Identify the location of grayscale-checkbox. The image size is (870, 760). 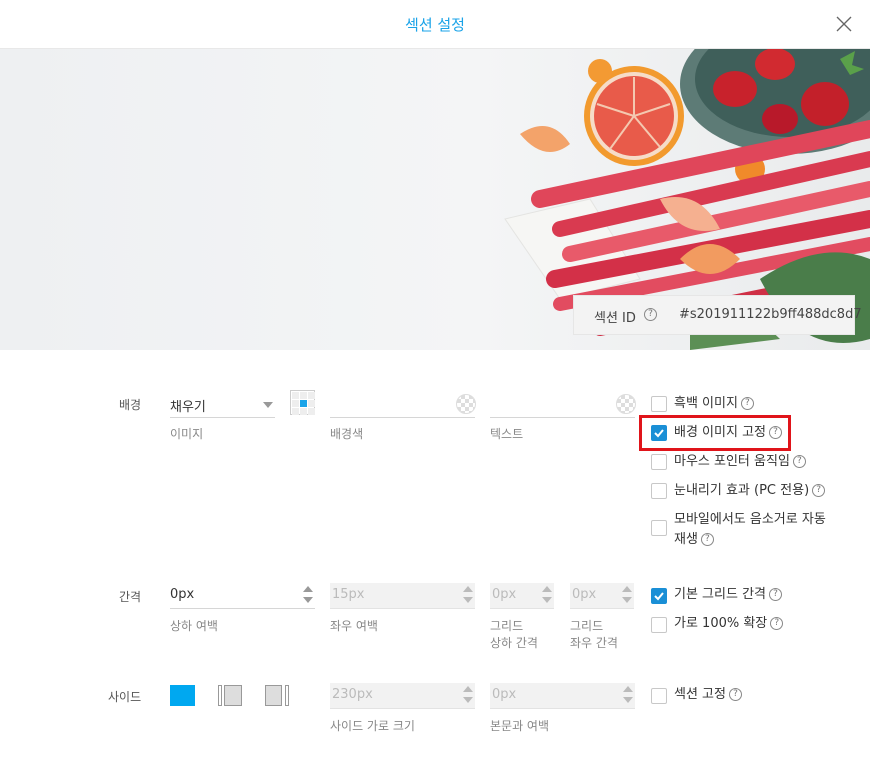
(659, 404).